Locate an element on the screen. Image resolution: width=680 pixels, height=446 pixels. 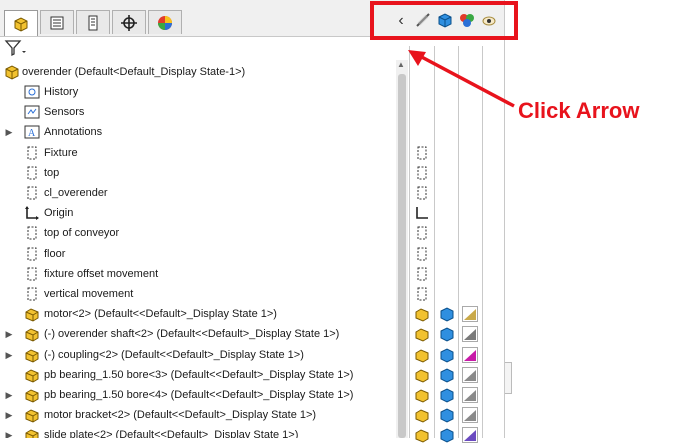
propertymanager-tab-icon is located at coordinates (57, 22).